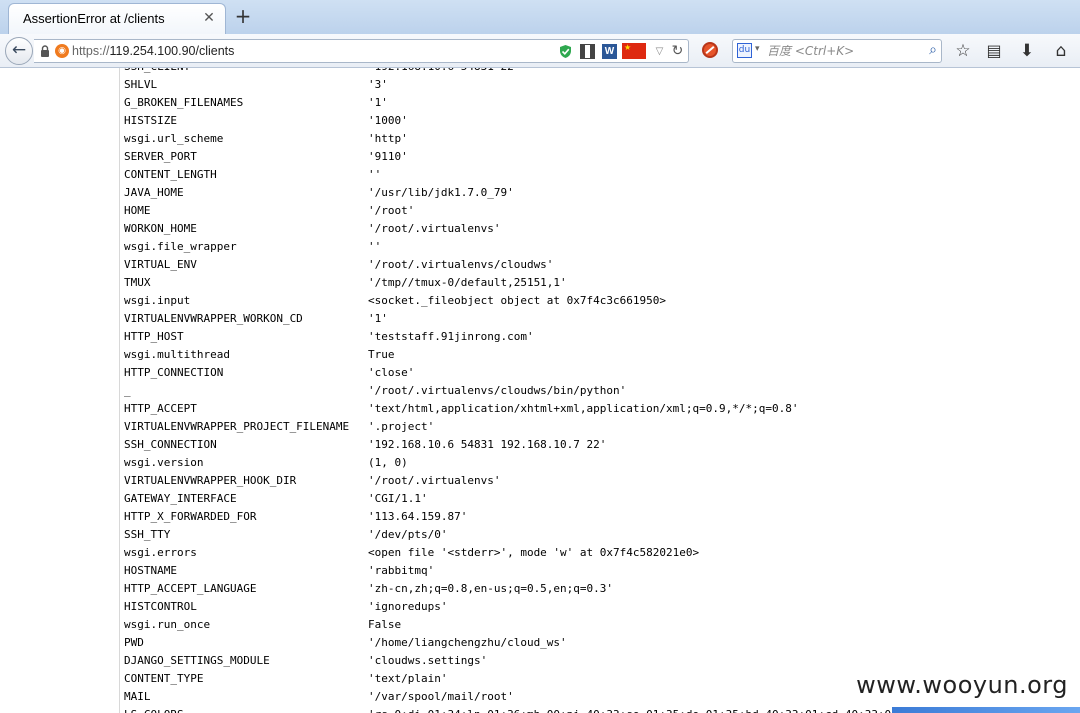 The height and width of the screenshot is (713, 1080). I want to click on env-key: SSH_TTY, so click(147, 534).